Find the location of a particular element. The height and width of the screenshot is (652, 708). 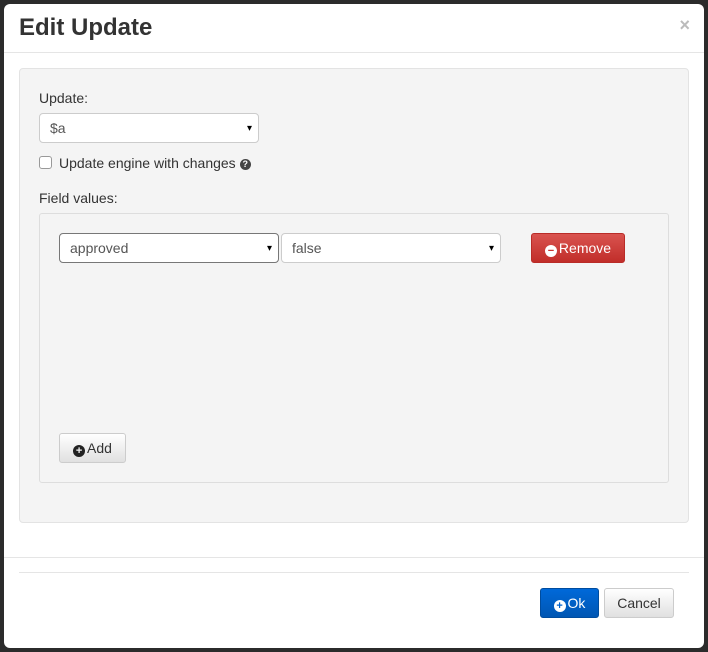

field-value-select: false ▾ is located at coordinates (391, 248).